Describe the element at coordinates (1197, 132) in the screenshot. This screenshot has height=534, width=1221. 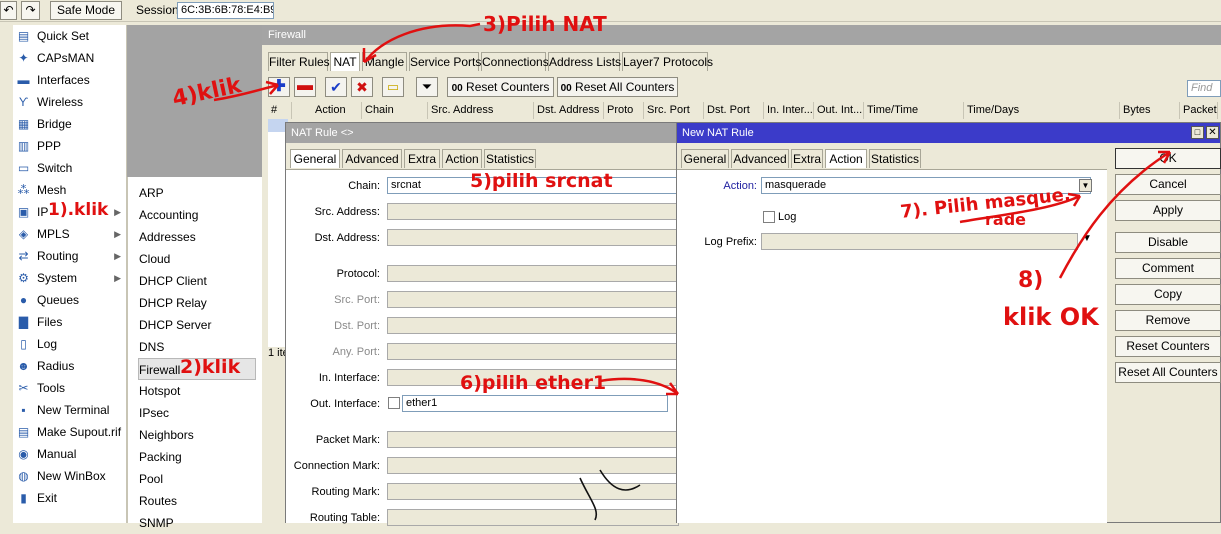
I see `maximize-icon: □` at that location.